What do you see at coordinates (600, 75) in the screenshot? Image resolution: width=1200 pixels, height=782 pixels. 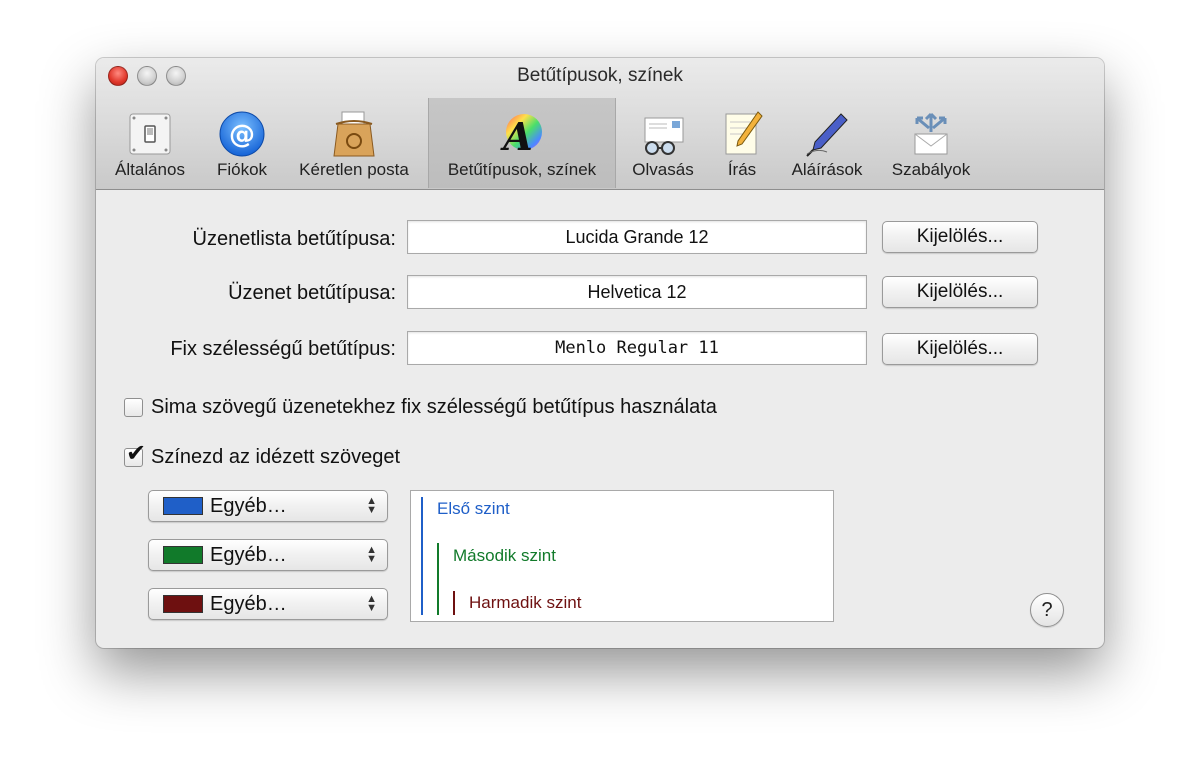 I see `window-title: Betűtípusok, színek` at bounding box center [600, 75].